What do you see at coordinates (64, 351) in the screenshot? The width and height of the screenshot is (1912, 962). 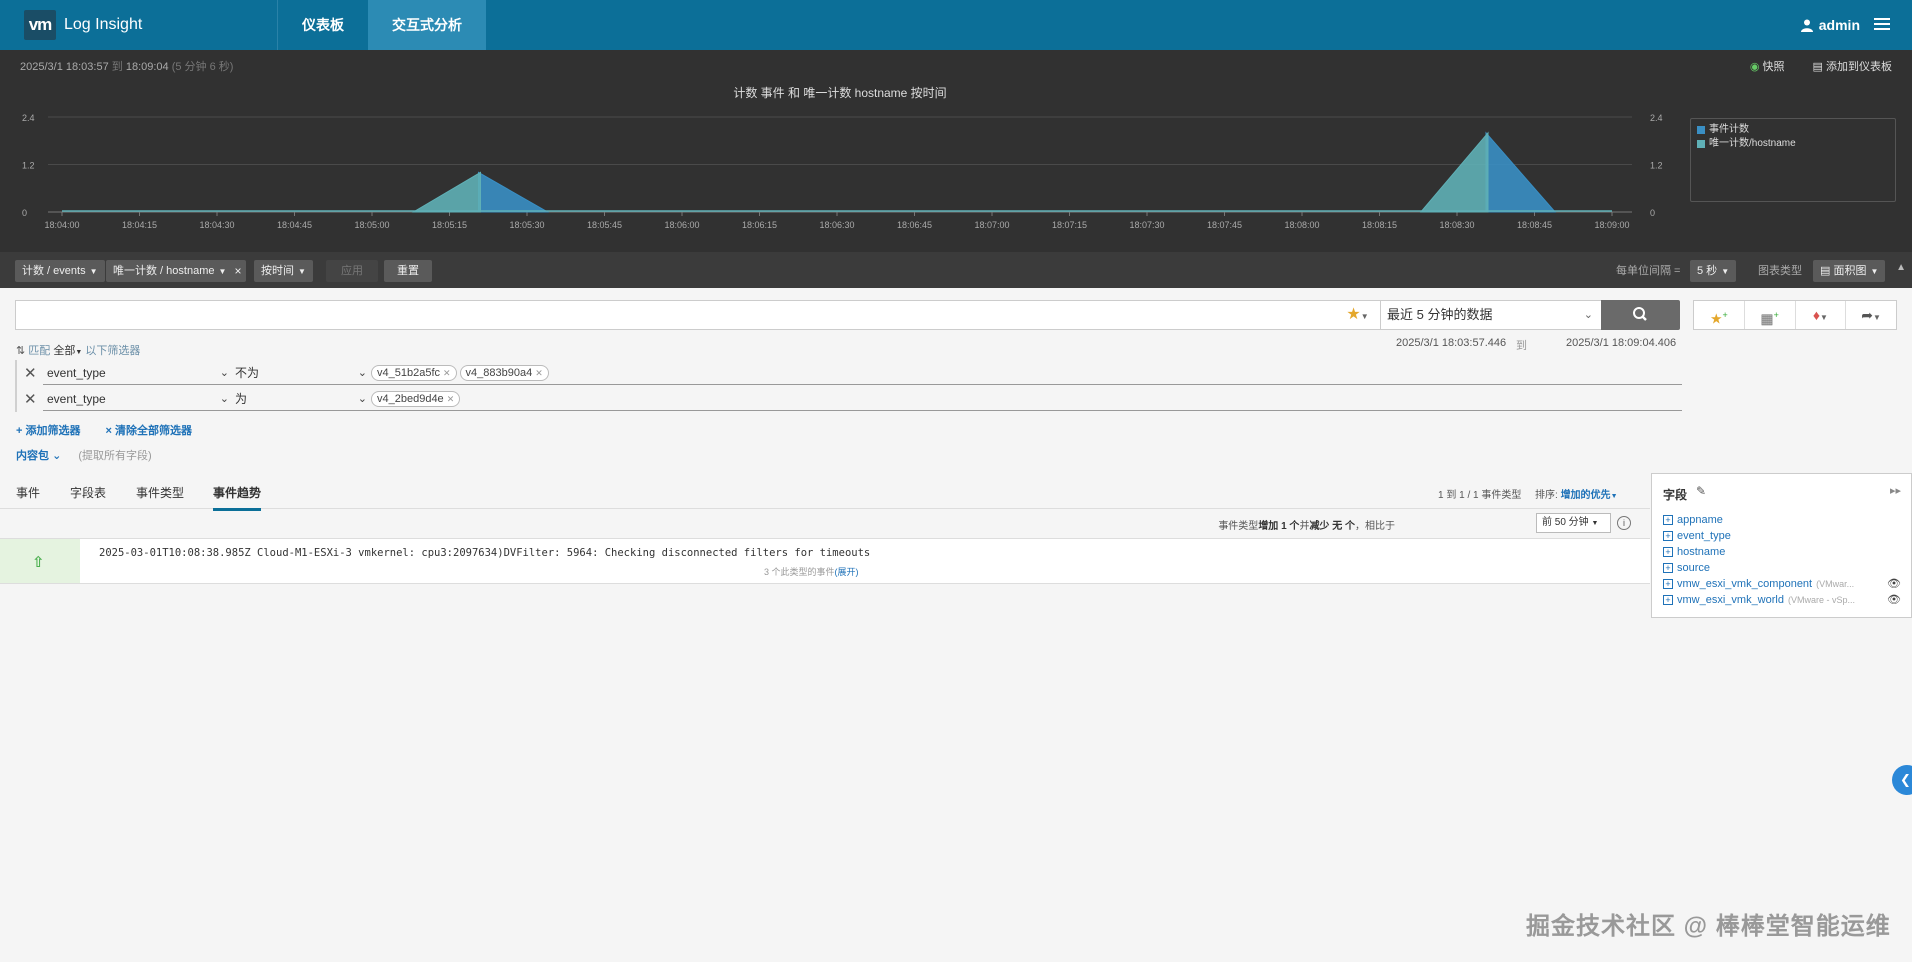 I see `match-mode-select: 全部` at bounding box center [64, 351].